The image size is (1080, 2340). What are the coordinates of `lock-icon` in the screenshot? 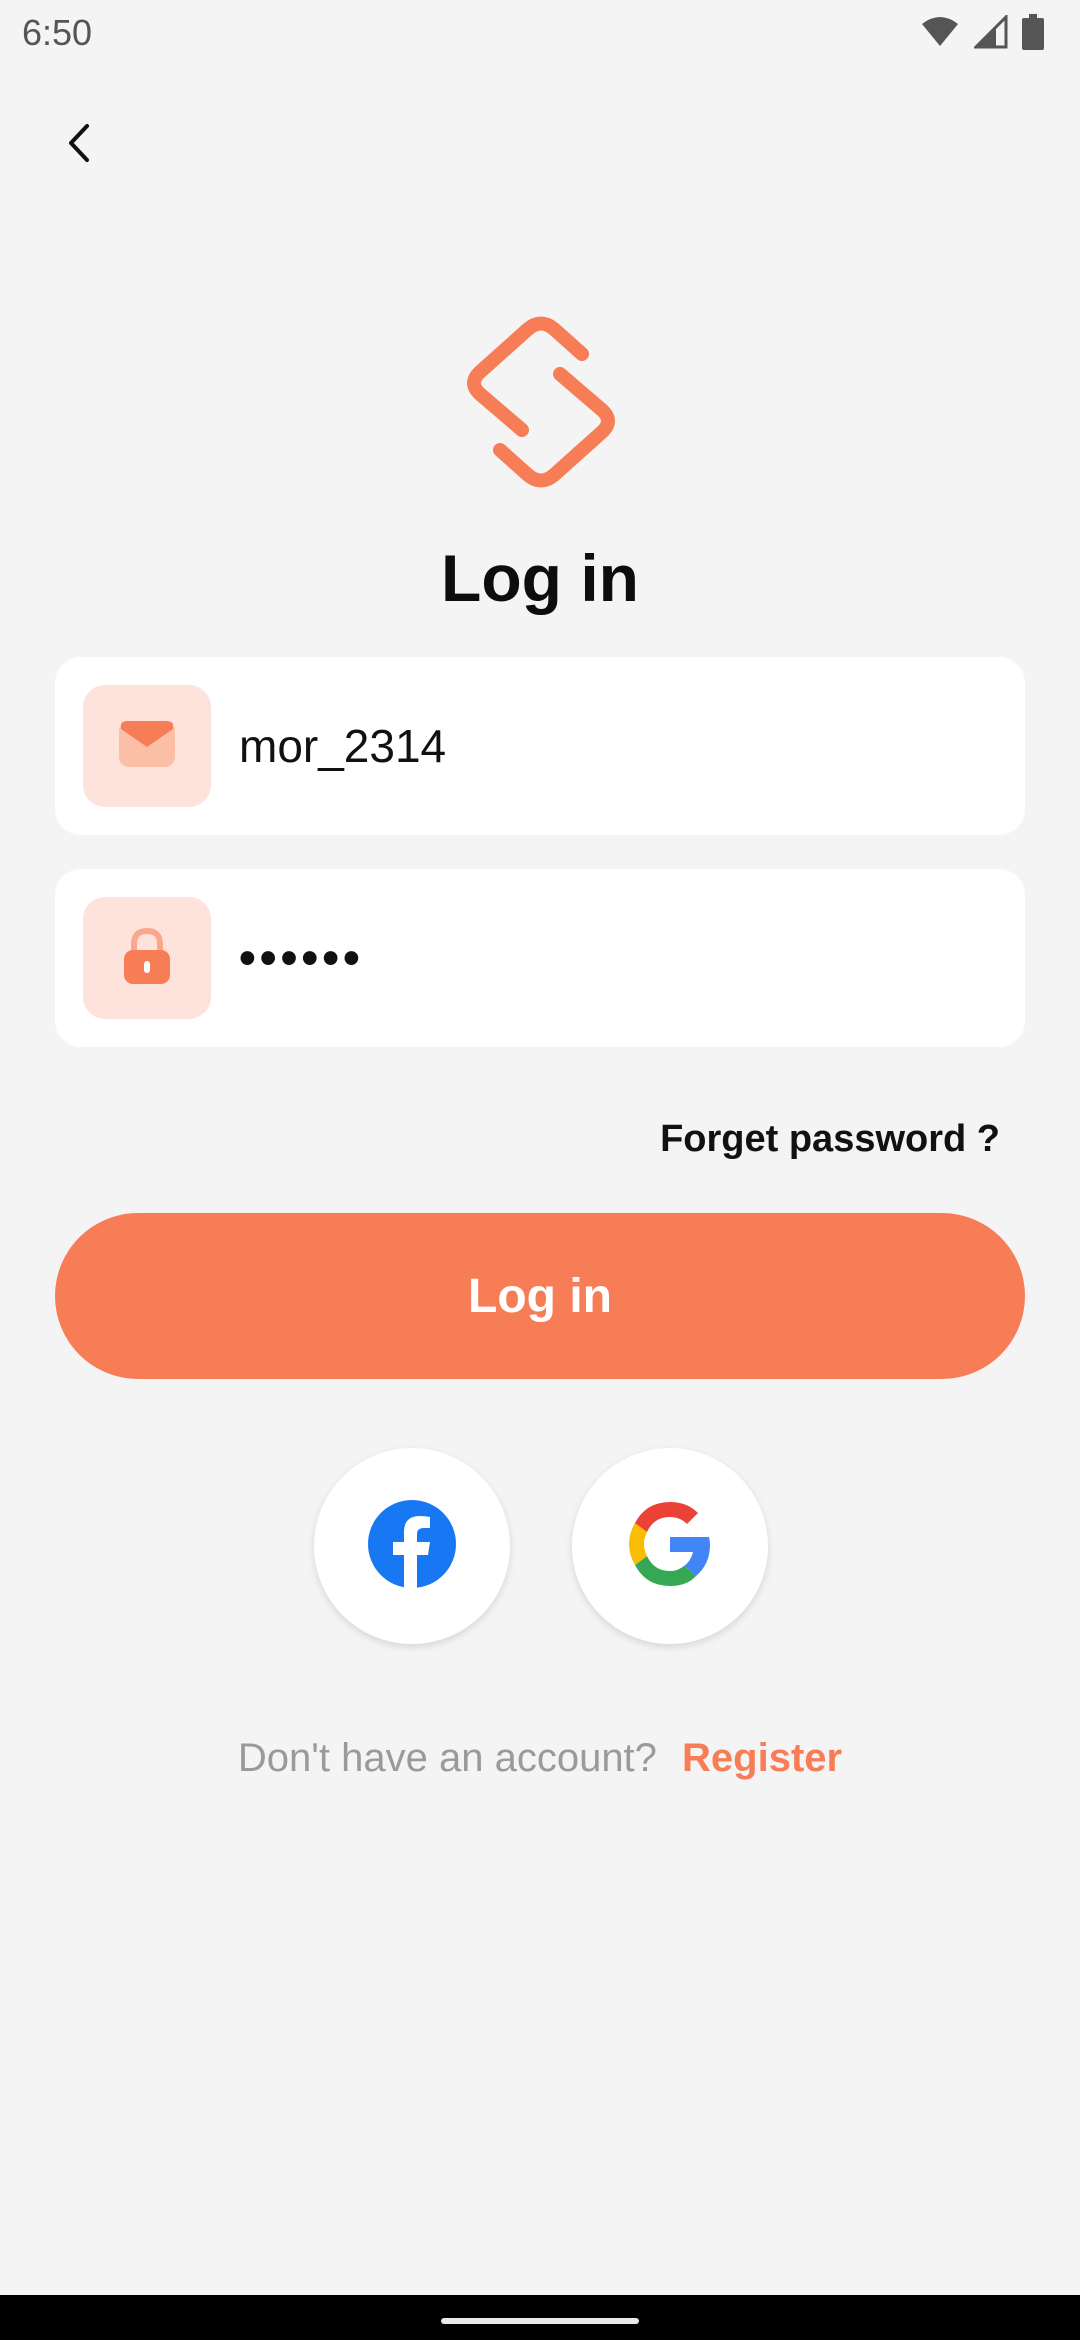 It's located at (147, 958).